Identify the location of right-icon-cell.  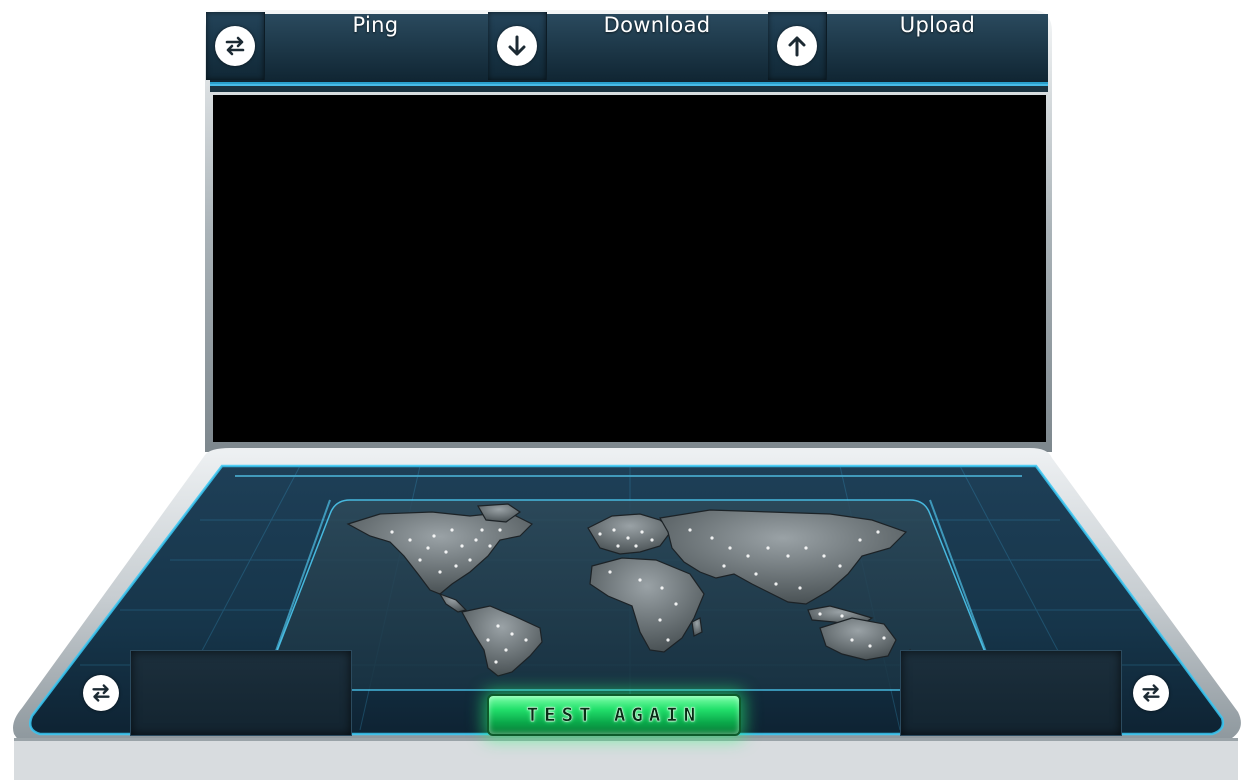
(1151, 693).